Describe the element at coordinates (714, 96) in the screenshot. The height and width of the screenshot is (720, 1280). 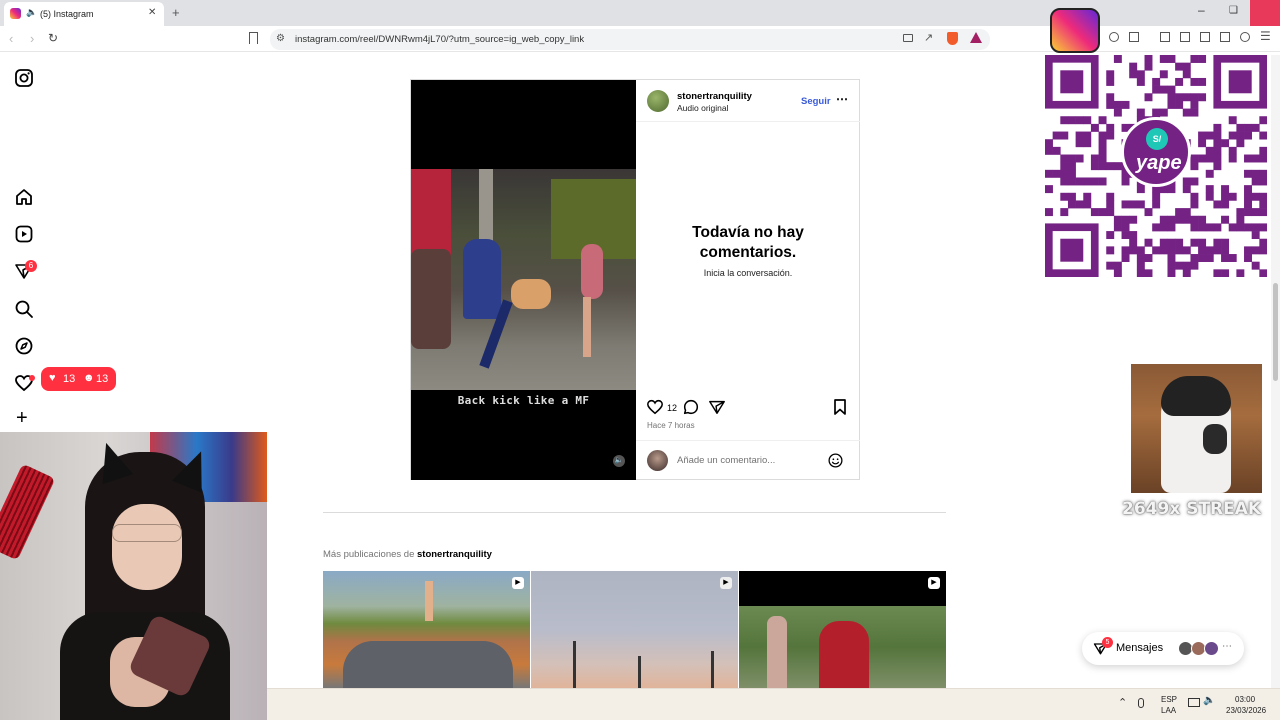
I see `author-username: stonertranquility` at that location.